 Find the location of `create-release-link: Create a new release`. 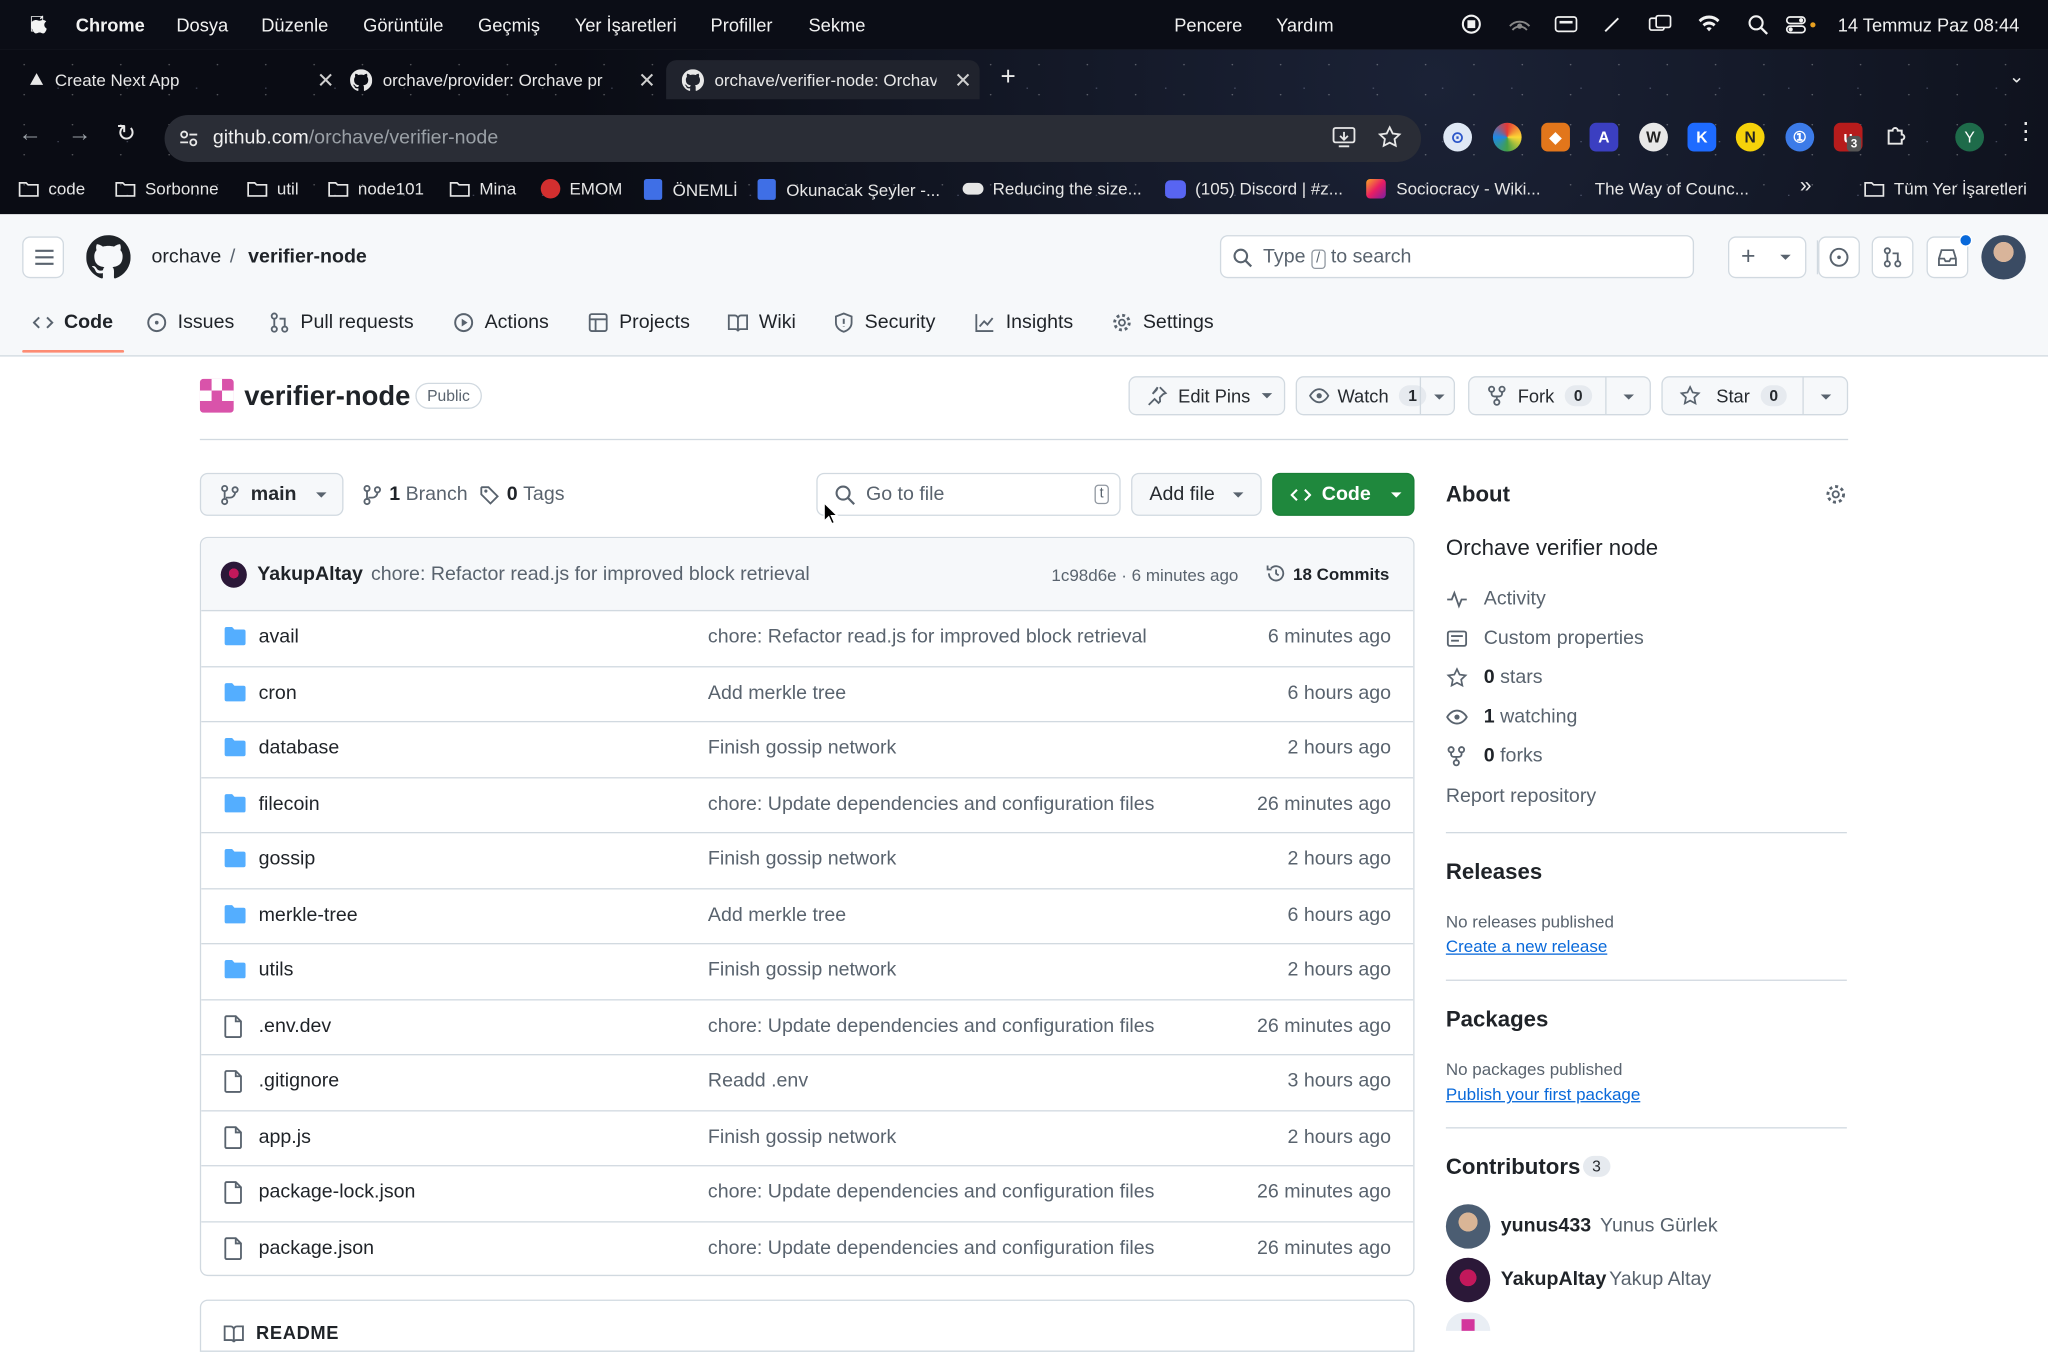

create-release-link: Create a new release is located at coordinates (1526, 946).